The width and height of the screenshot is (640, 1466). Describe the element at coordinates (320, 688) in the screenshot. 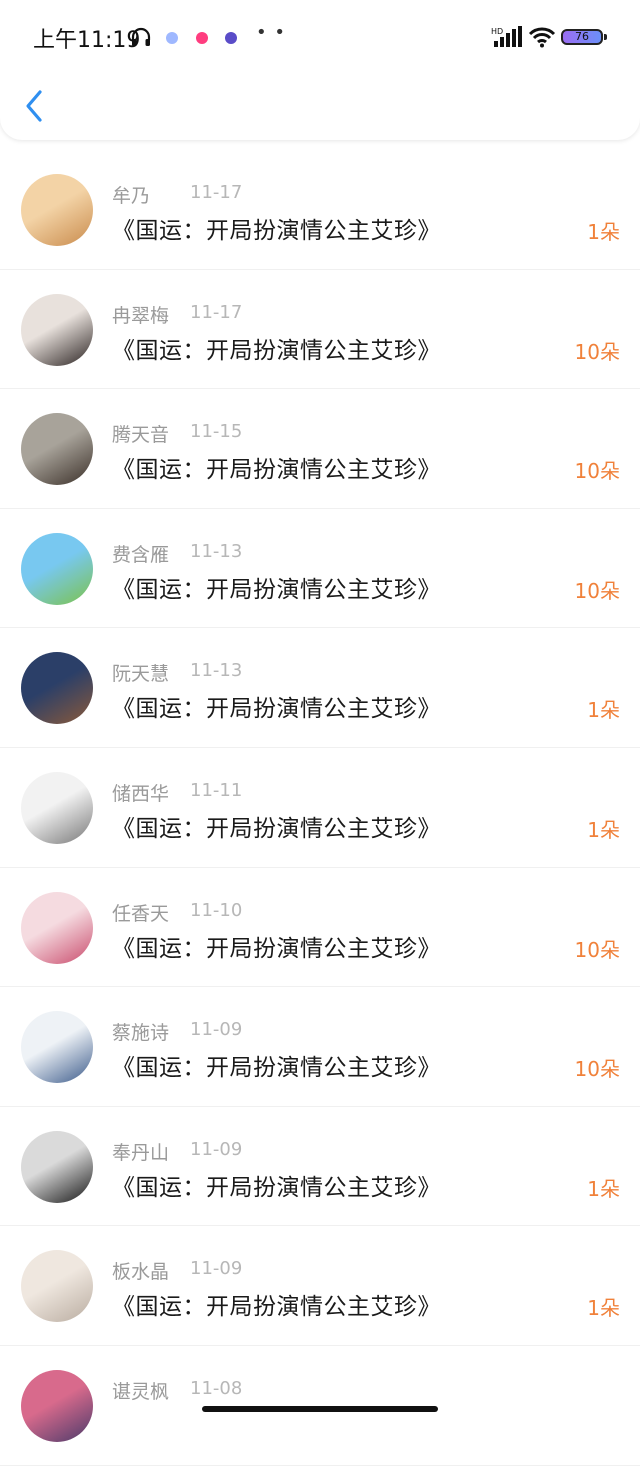

I see `list-item: 阮天慧 11-13 《国运：开局扮演情公主艾珍》 1朵` at that location.